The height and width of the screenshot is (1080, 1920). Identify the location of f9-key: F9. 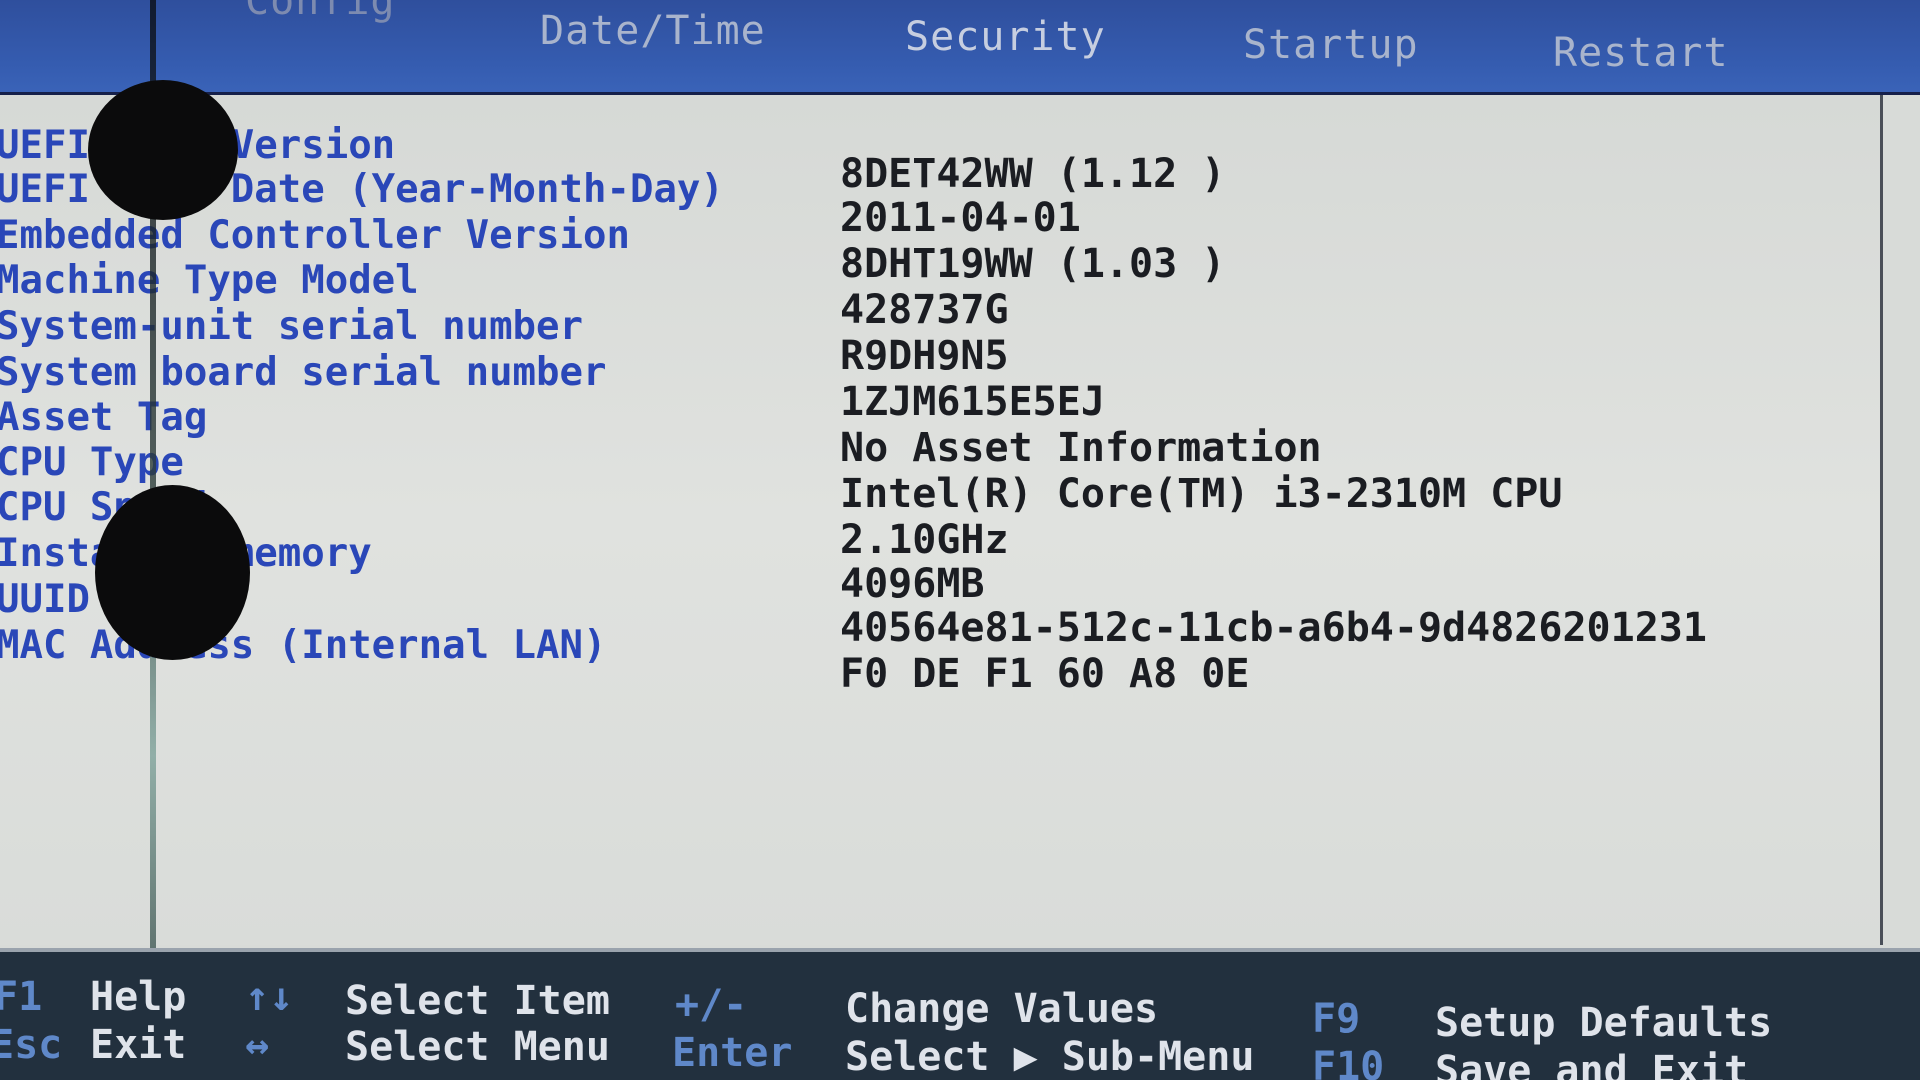
(1336, 1019).